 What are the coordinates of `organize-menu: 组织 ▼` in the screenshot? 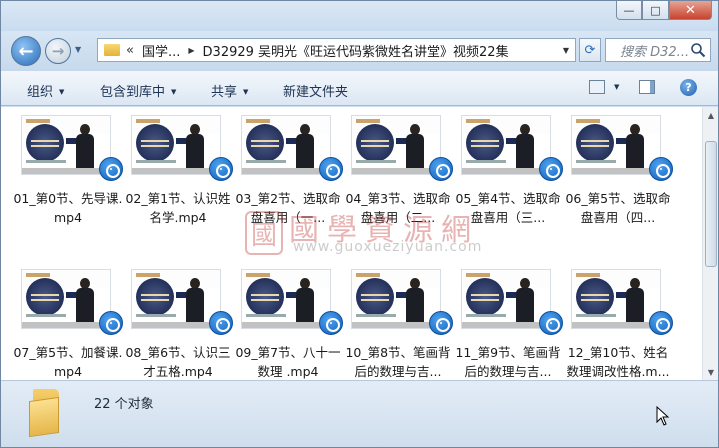 It's located at (45, 90).